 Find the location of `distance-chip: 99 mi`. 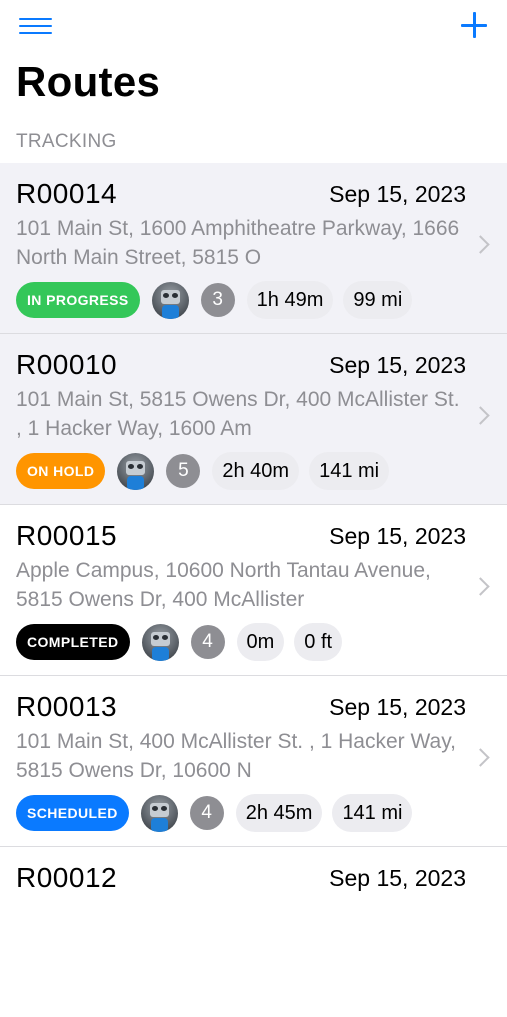

distance-chip: 99 mi is located at coordinates (378, 300).